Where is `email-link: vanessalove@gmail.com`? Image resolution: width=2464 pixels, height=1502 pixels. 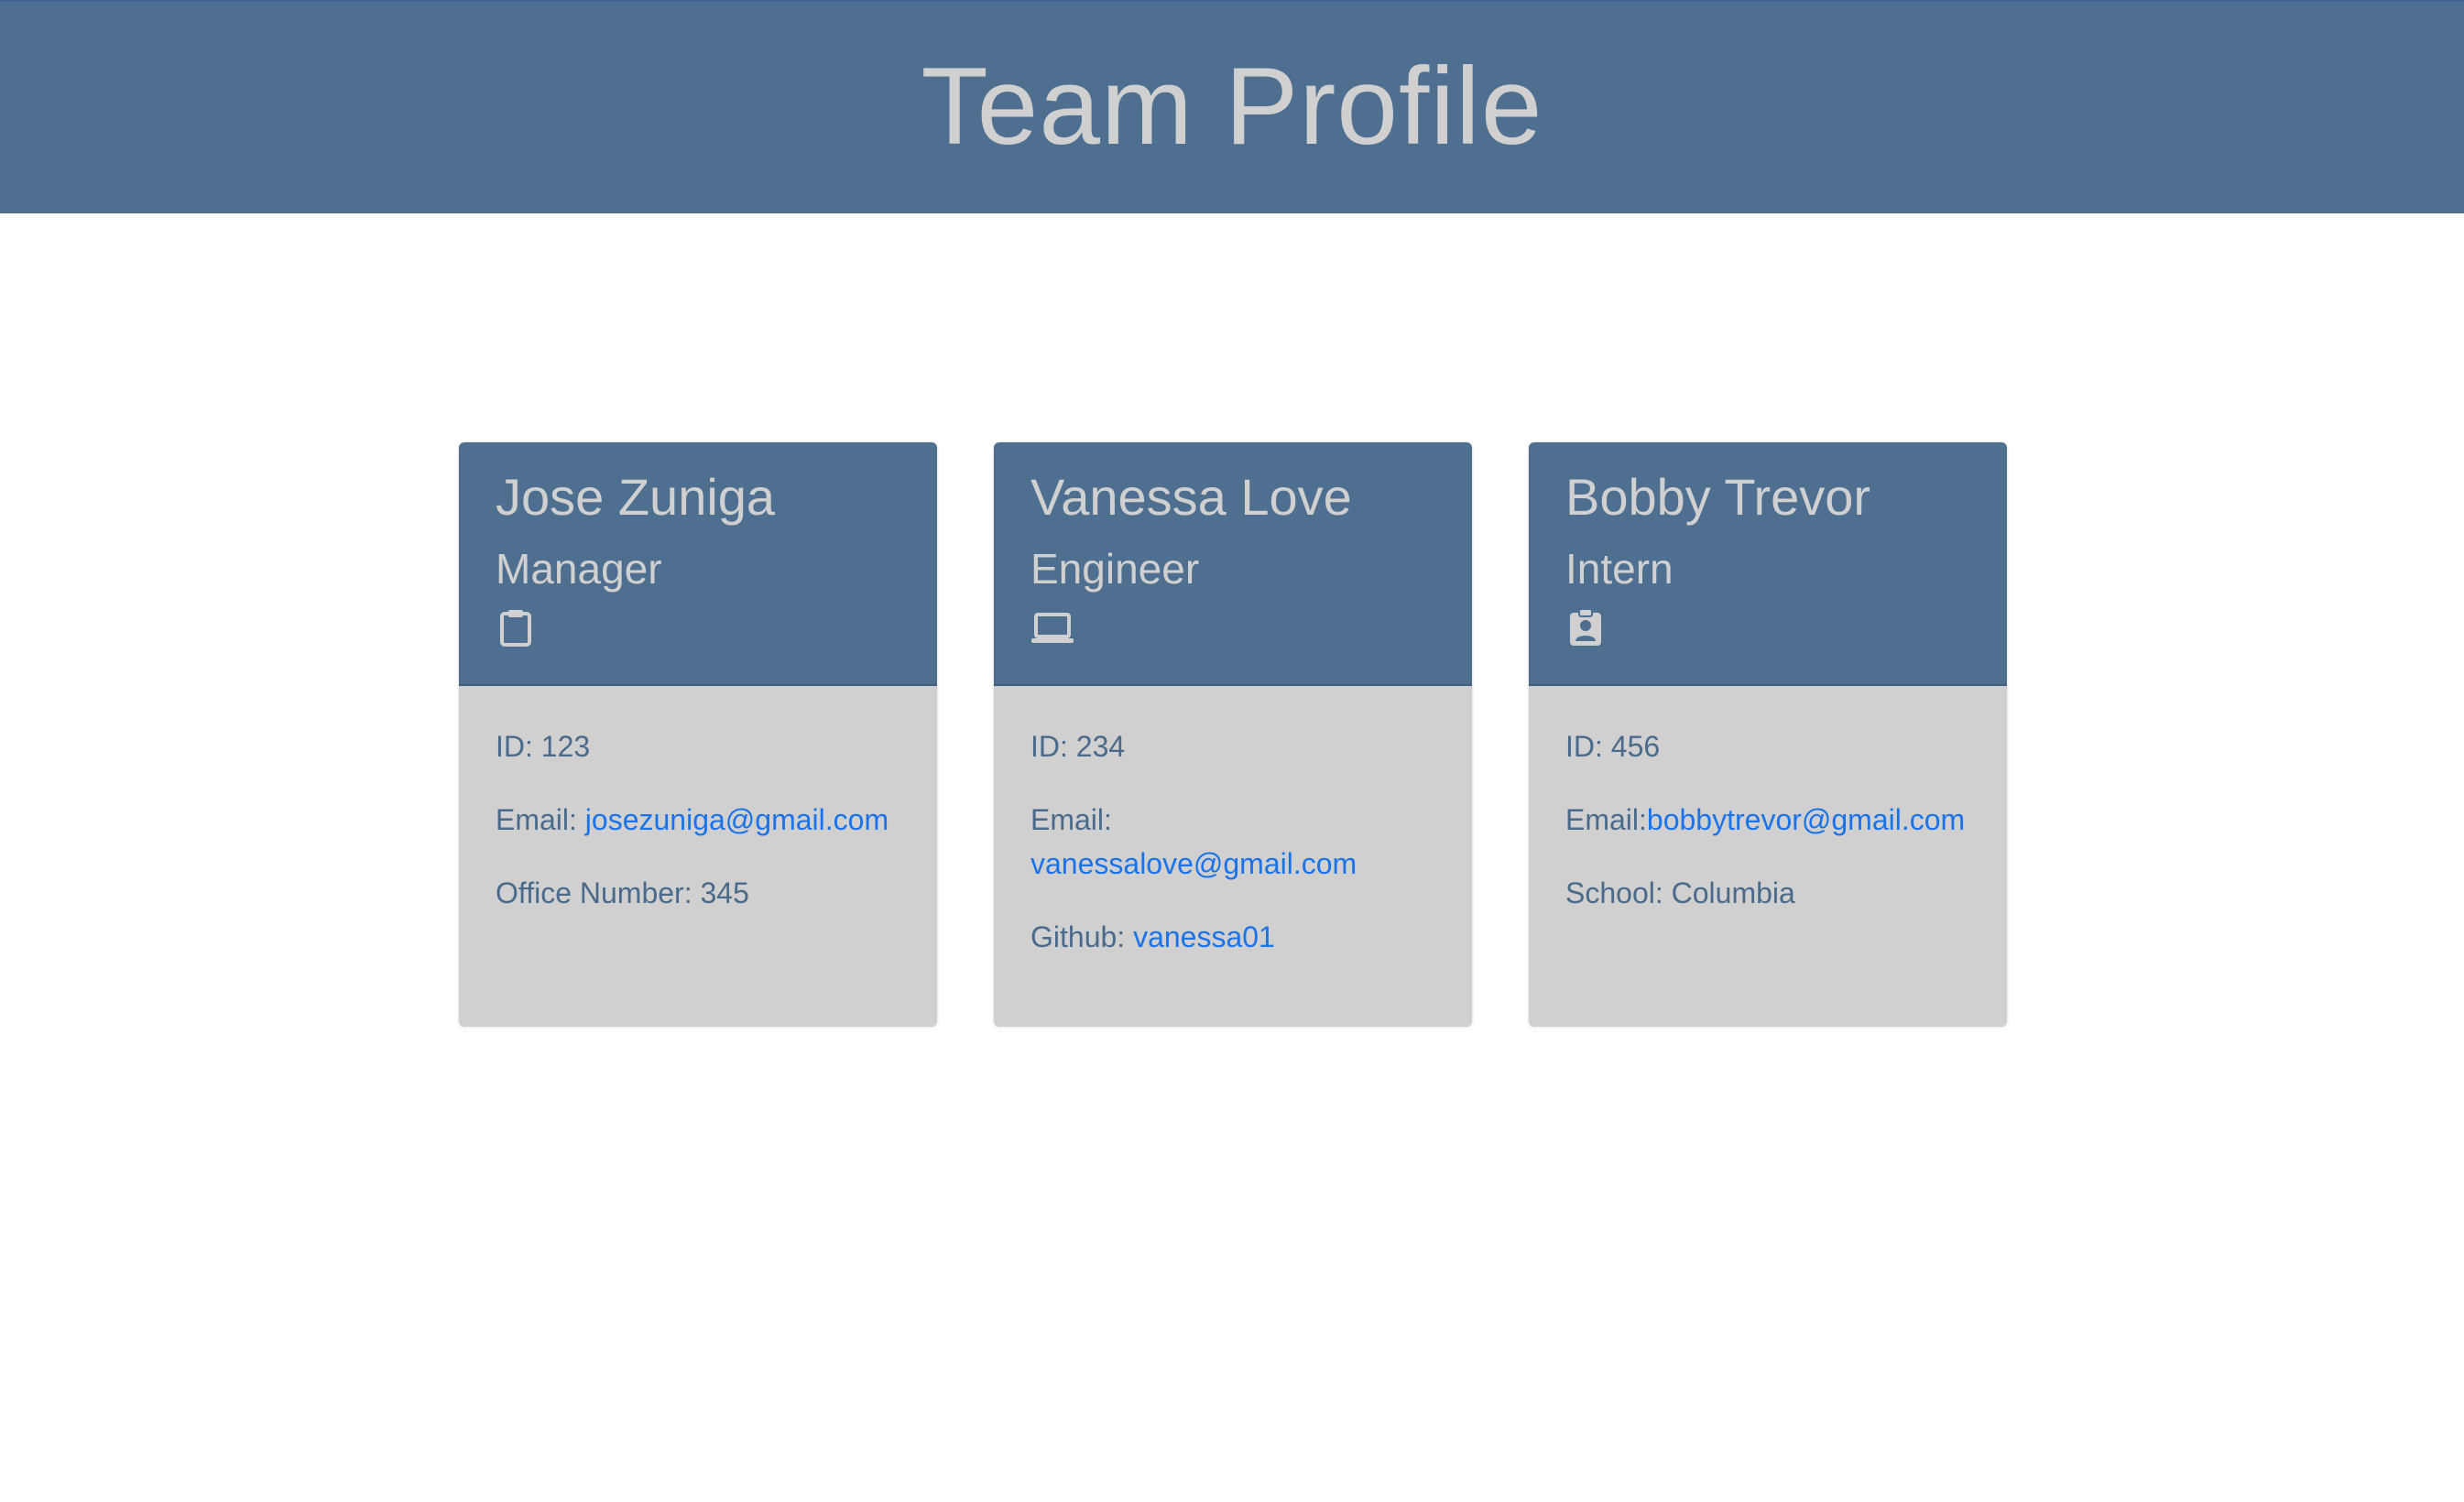 email-link: vanessalove@gmail.com is located at coordinates (1193, 863).